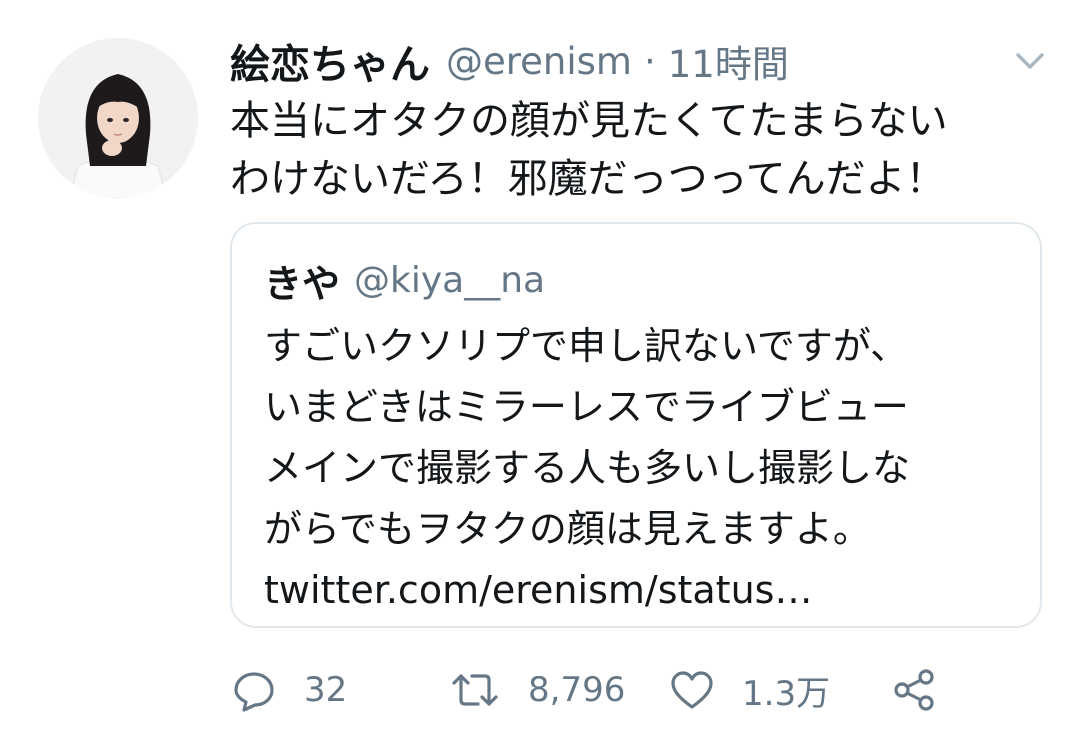  Describe the element at coordinates (728, 61) in the screenshot. I see `tweet-timestamp: 11時間` at that location.